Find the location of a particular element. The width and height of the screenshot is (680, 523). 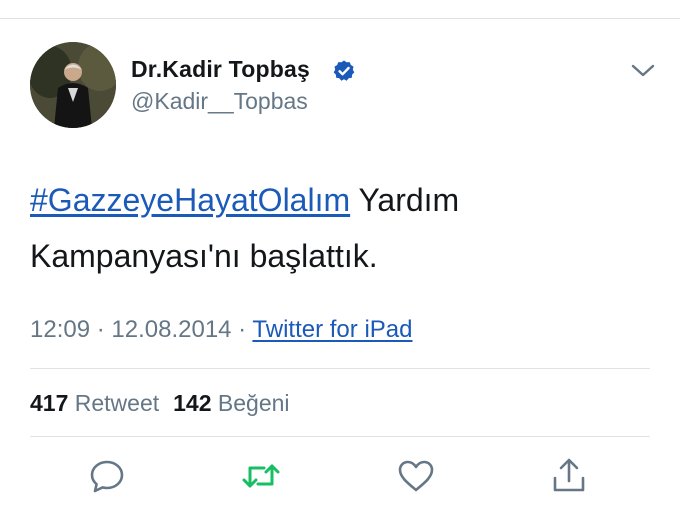

like-count: 142 is located at coordinates (192, 403).